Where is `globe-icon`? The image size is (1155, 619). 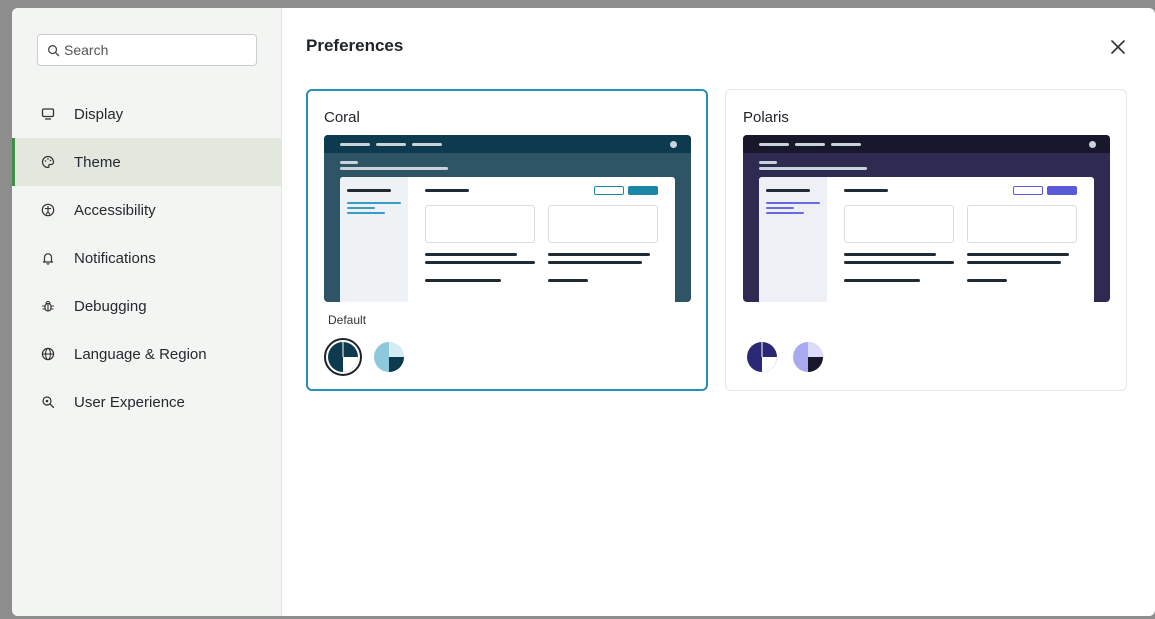
globe-icon is located at coordinates (48, 354).